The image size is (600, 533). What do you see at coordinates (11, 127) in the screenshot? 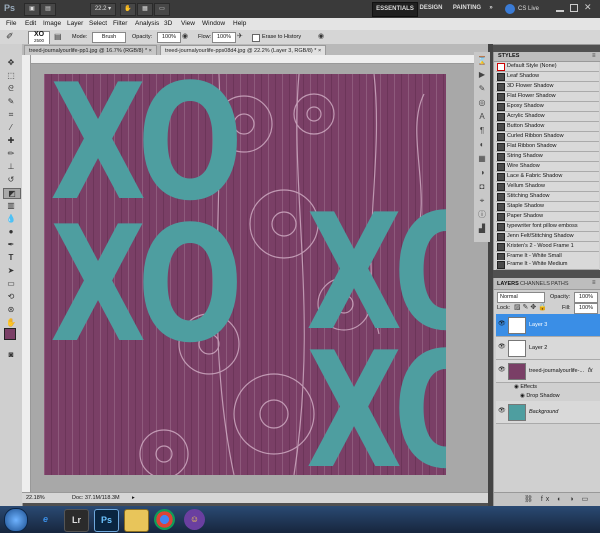
I see `eyedropper-tool-icon: ⁄` at bounding box center [11, 127].